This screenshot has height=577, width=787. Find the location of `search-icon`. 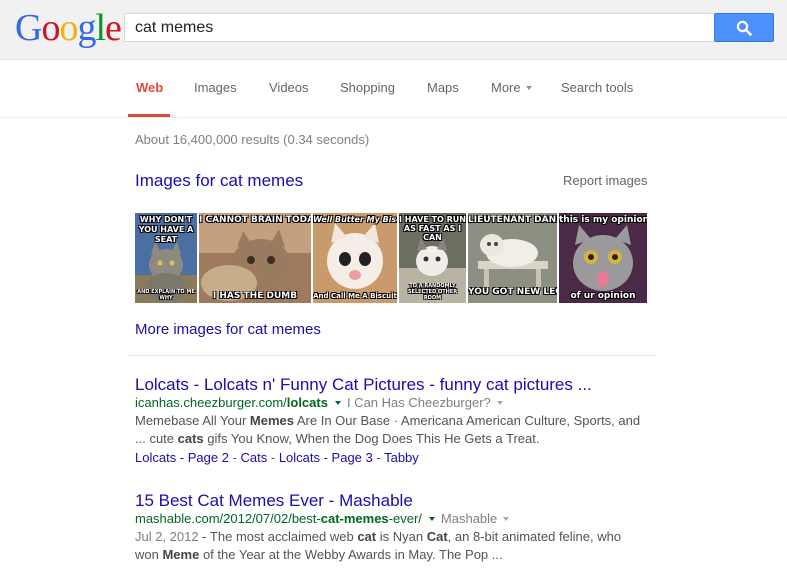

search-icon is located at coordinates (744, 28).